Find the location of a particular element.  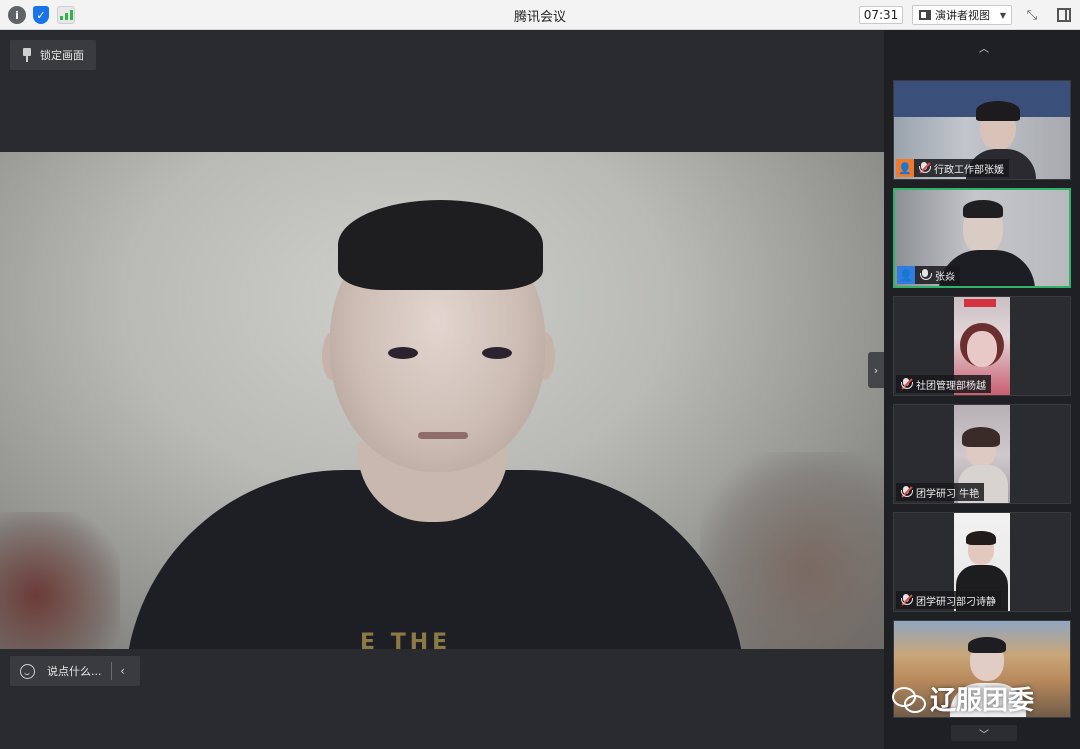

participant-tile: 团学研习部刁诗静 is located at coordinates (982, 562).